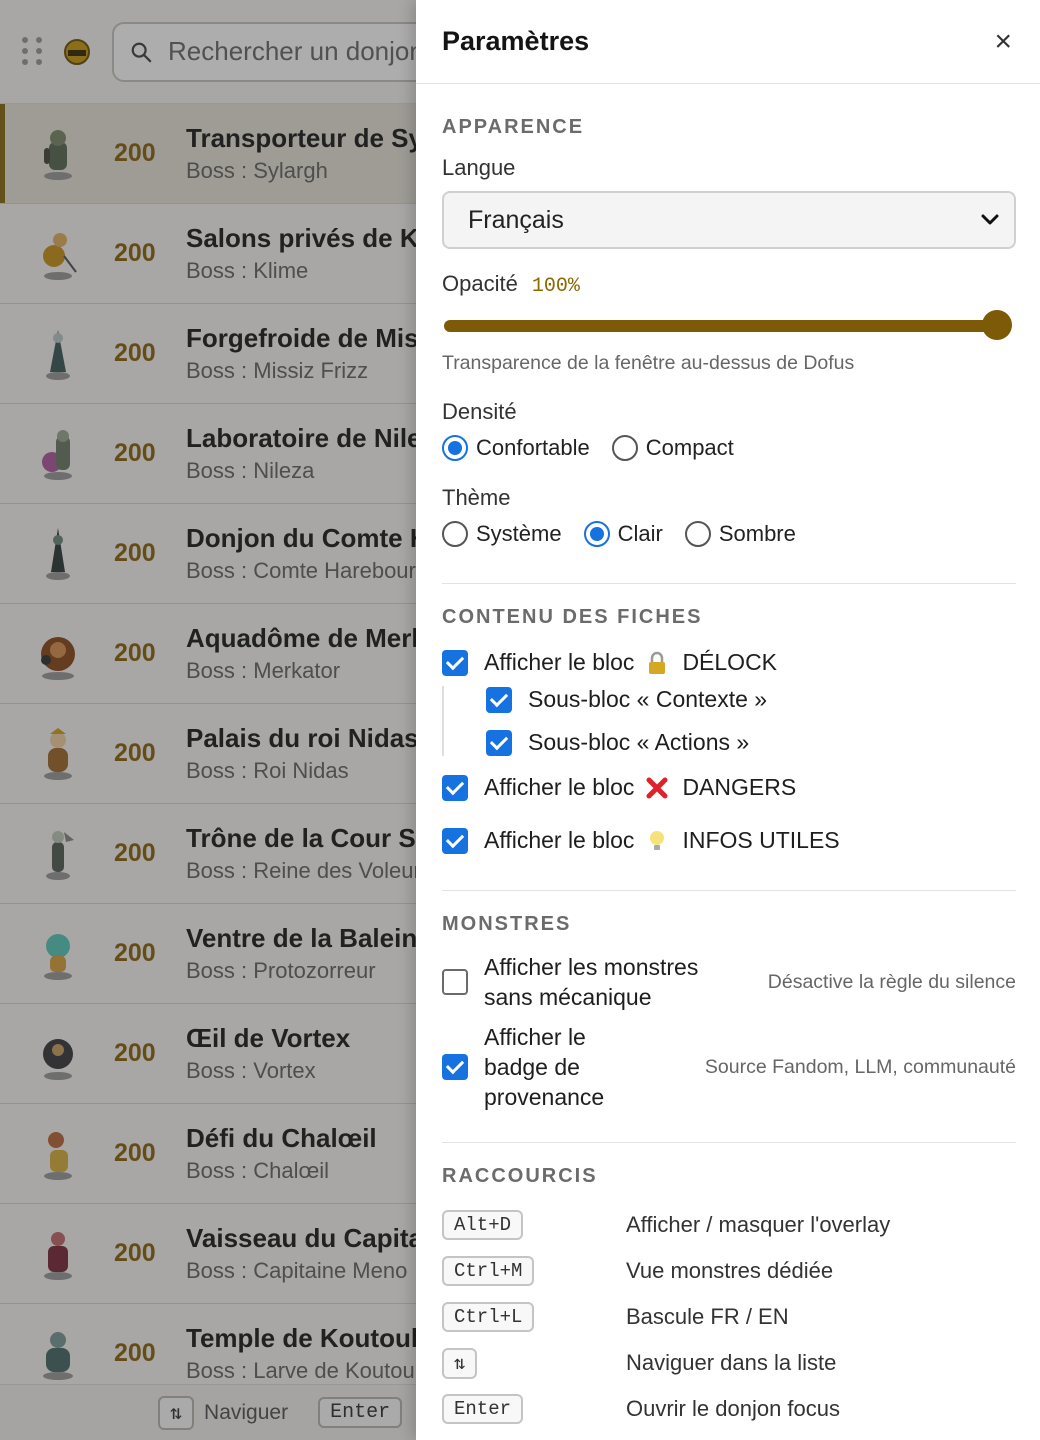 This screenshot has width=1040, height=1440. What do you see at coordinates (657, 663) in the screenshot?
I see `lock-icon` at bounding box center [657, 663].